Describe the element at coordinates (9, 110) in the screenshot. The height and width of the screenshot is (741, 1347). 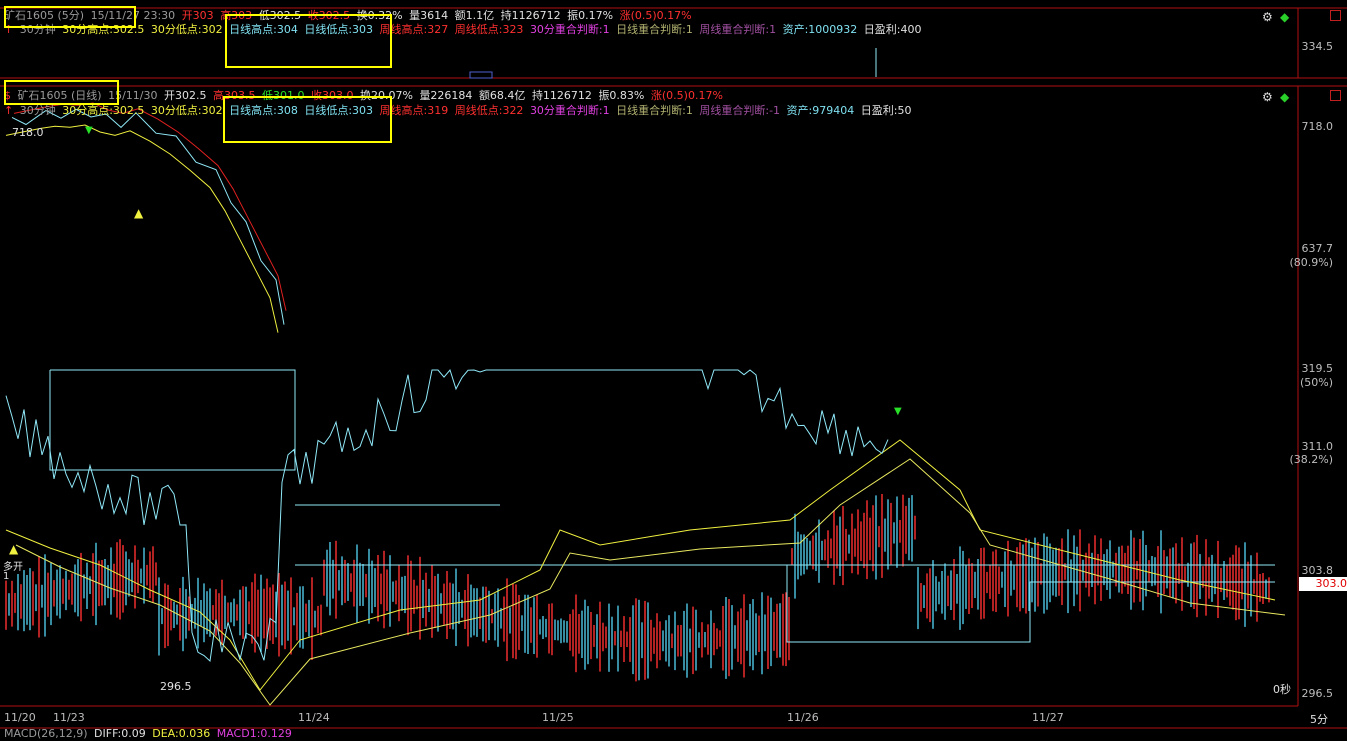
I see `up-arrow-icon: ↑` at that location.